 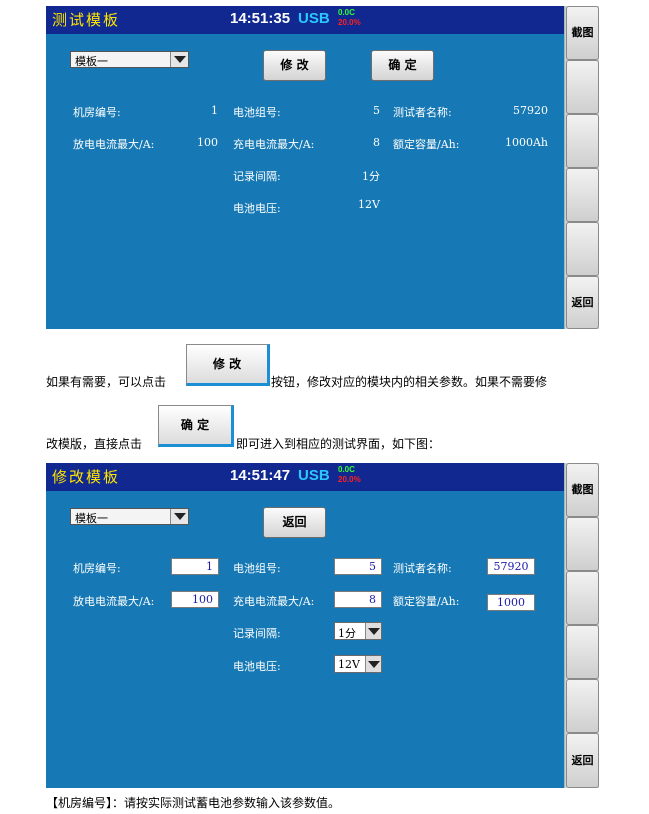 I want to click on modify-button: 修 改, so click(x=294, y=65).